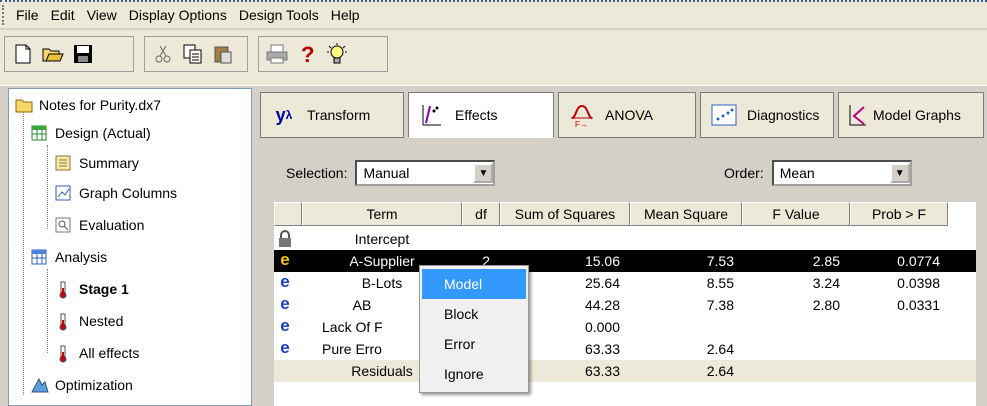  I want to click on menu-file: File, so click(27, 15).